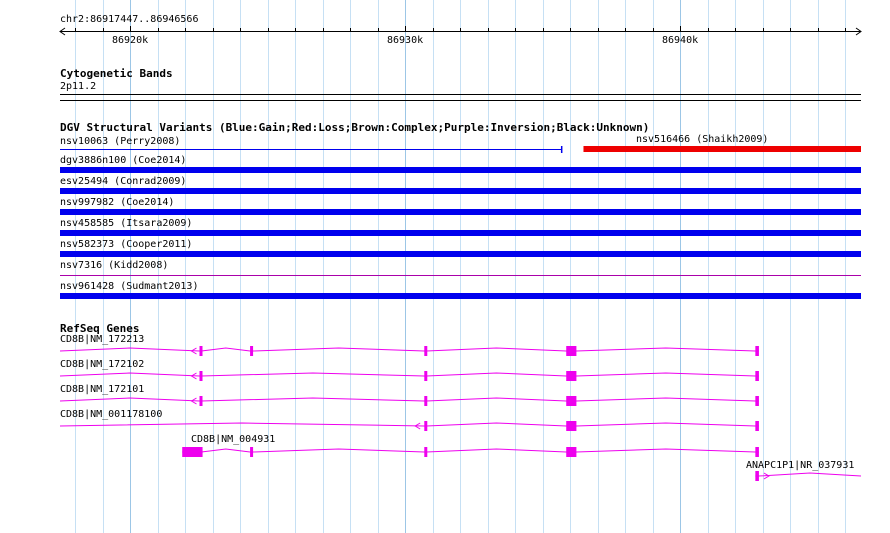 The height and width of the screenshot is (533, 890). I want to click on variant-label: nsv516466 (Shaikh2009), so click(702, 140).